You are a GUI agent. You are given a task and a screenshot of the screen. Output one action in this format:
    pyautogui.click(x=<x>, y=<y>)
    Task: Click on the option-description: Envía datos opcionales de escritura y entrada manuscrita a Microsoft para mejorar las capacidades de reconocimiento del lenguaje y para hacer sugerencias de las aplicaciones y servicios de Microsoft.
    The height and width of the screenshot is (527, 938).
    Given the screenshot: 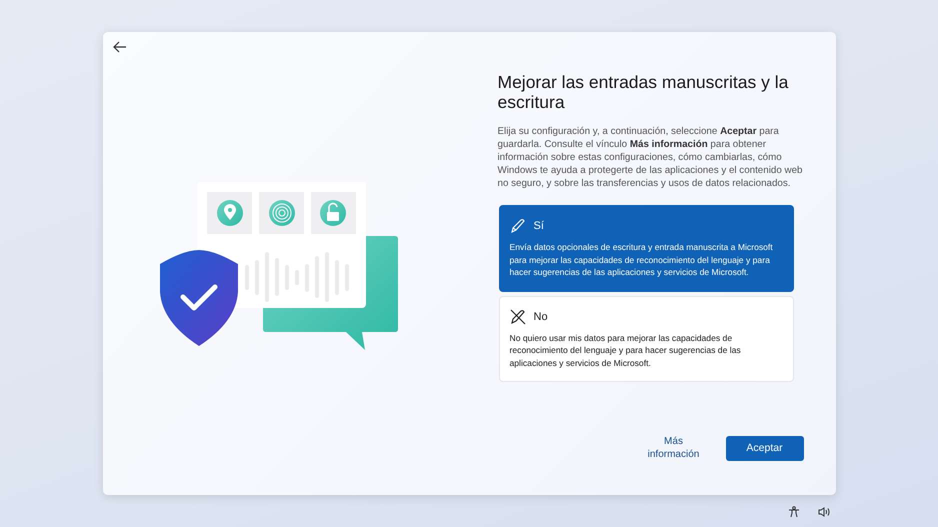 What is the action you would take?
    pyautogui.click(x=642, y=259)
    